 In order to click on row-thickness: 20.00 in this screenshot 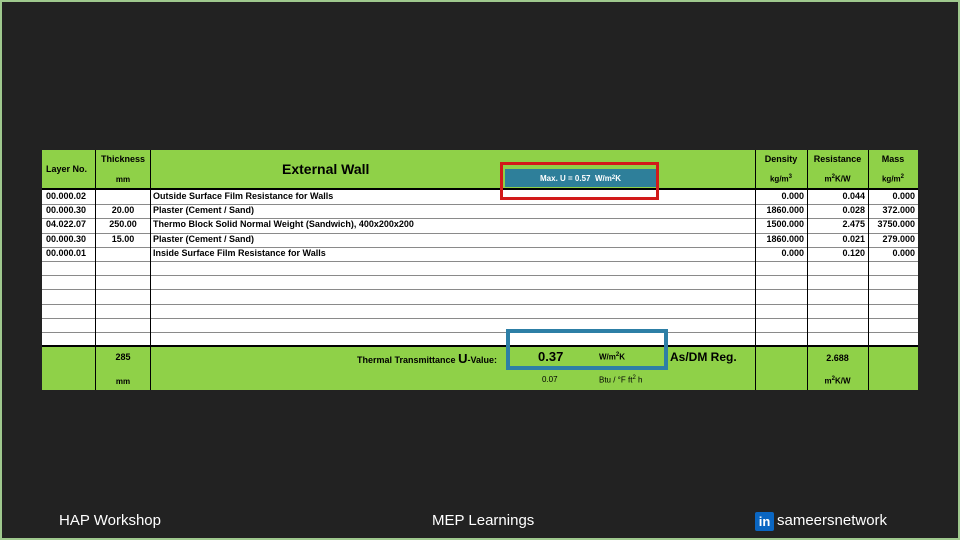, I will do `click(123, 210)`.